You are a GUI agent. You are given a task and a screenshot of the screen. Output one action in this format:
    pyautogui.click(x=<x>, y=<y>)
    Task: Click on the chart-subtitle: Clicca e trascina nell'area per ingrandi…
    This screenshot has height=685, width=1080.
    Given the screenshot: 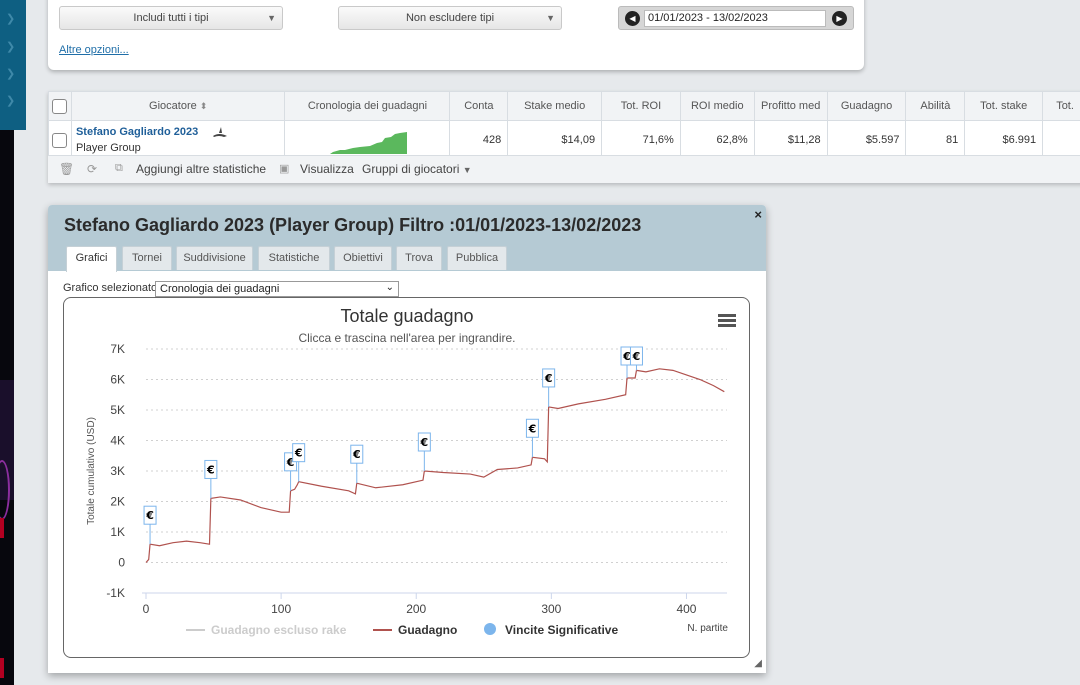 What is the action you would take?
    pyautogui.click(x=406, y=338)
    